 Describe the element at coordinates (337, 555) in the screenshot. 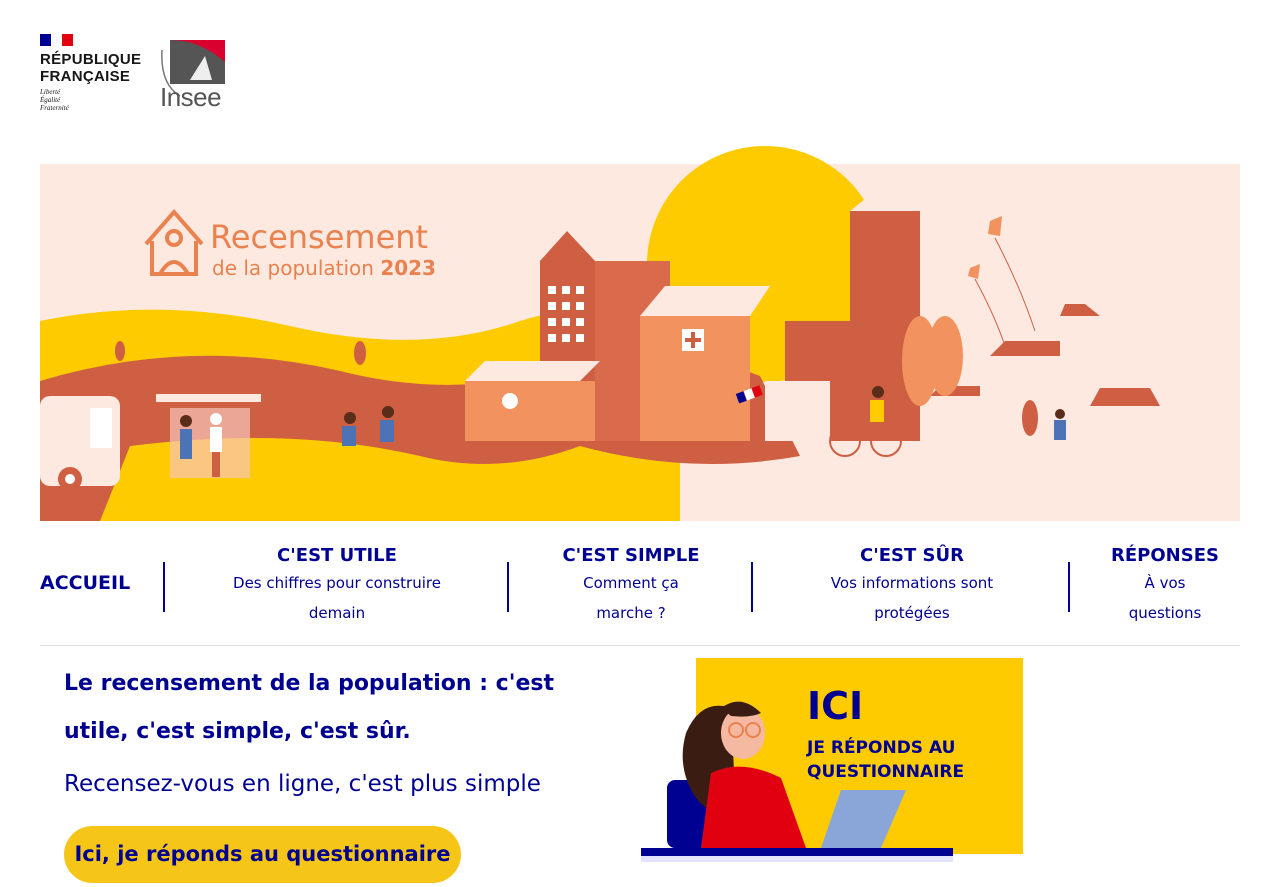

I see `nav-item-title: C'EST UTILE` at that location.